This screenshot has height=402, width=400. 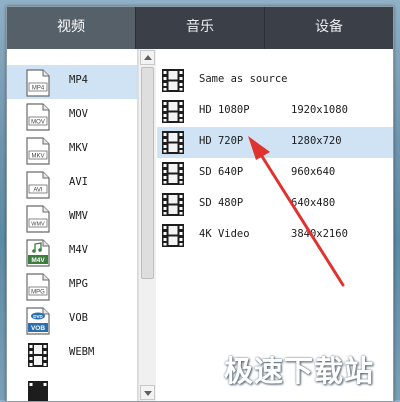 What do you see at coordinates (38, 123) in the screenshot?
I see `svg-text: MOV` at bounding box center [38, 123].